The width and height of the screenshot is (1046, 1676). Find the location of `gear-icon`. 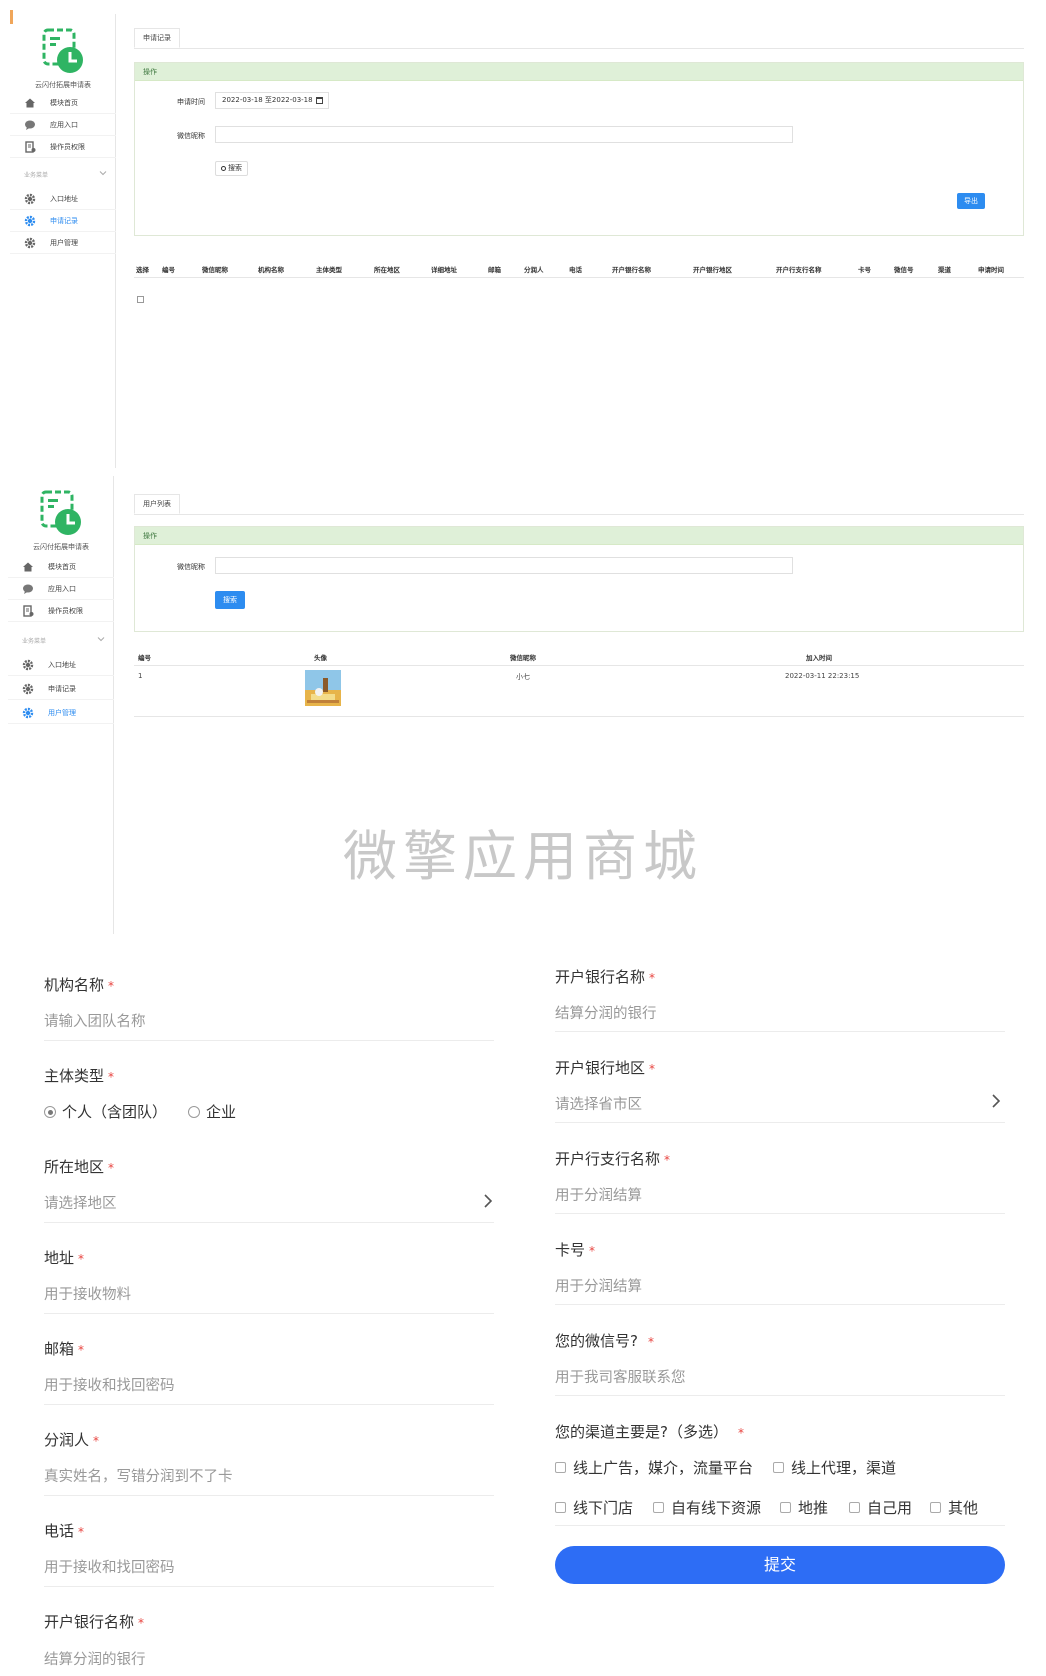

gear-icon is located at coordinates (30, 199).